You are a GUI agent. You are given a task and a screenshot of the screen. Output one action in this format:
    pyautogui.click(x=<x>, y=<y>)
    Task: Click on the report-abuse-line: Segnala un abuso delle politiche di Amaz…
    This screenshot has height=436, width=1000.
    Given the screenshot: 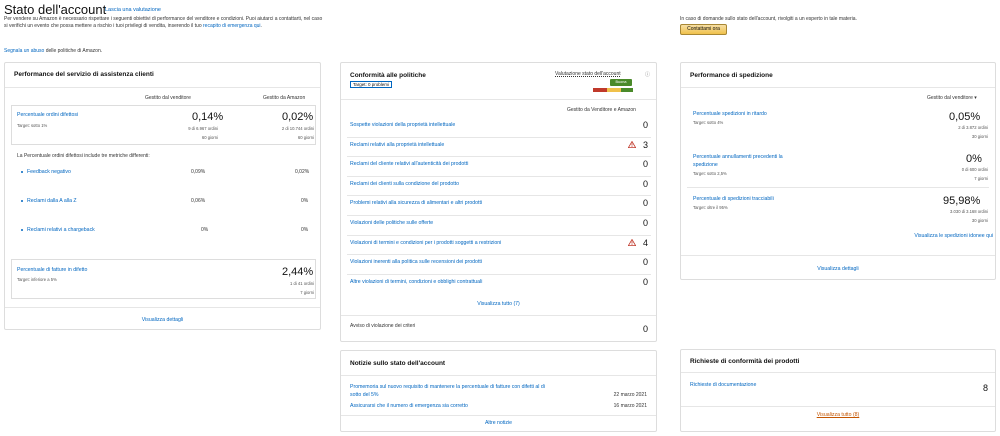 What is the action you would take?
    pyautogui.click(x=53, y=51)
    